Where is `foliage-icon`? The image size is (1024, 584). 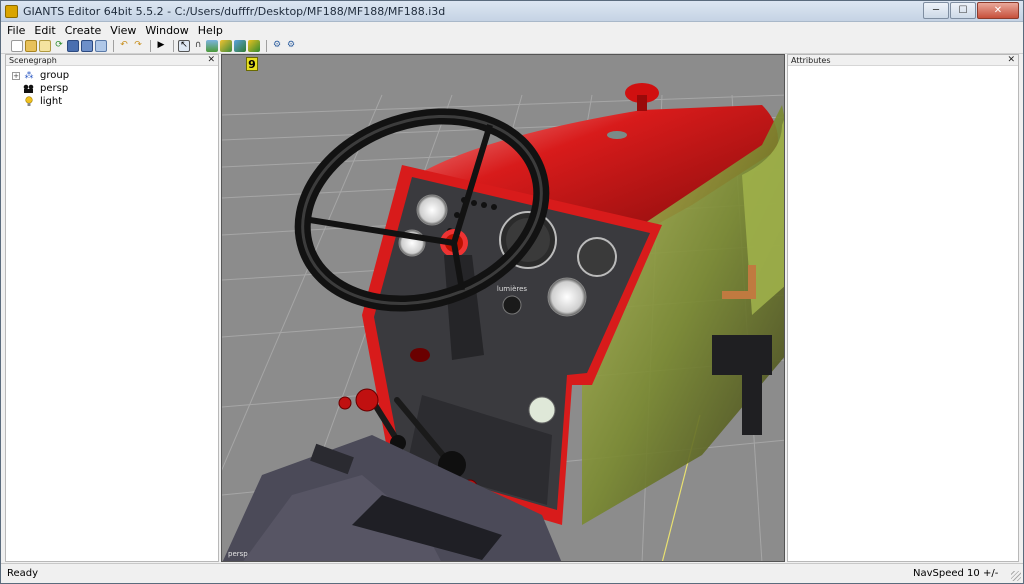 foliage-icon is located at coordinates (240, 45).